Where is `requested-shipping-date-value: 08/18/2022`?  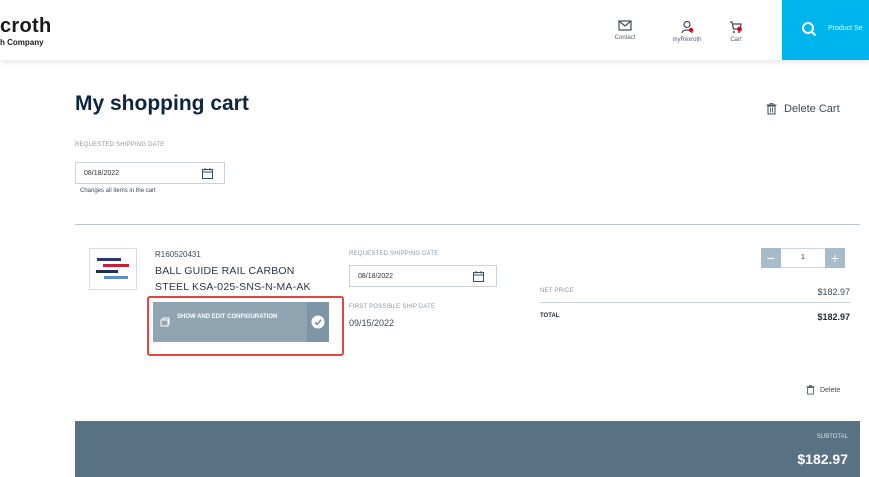
requested-shipping-date-value: 08/18/2022 is located at coordinates (102, 173).